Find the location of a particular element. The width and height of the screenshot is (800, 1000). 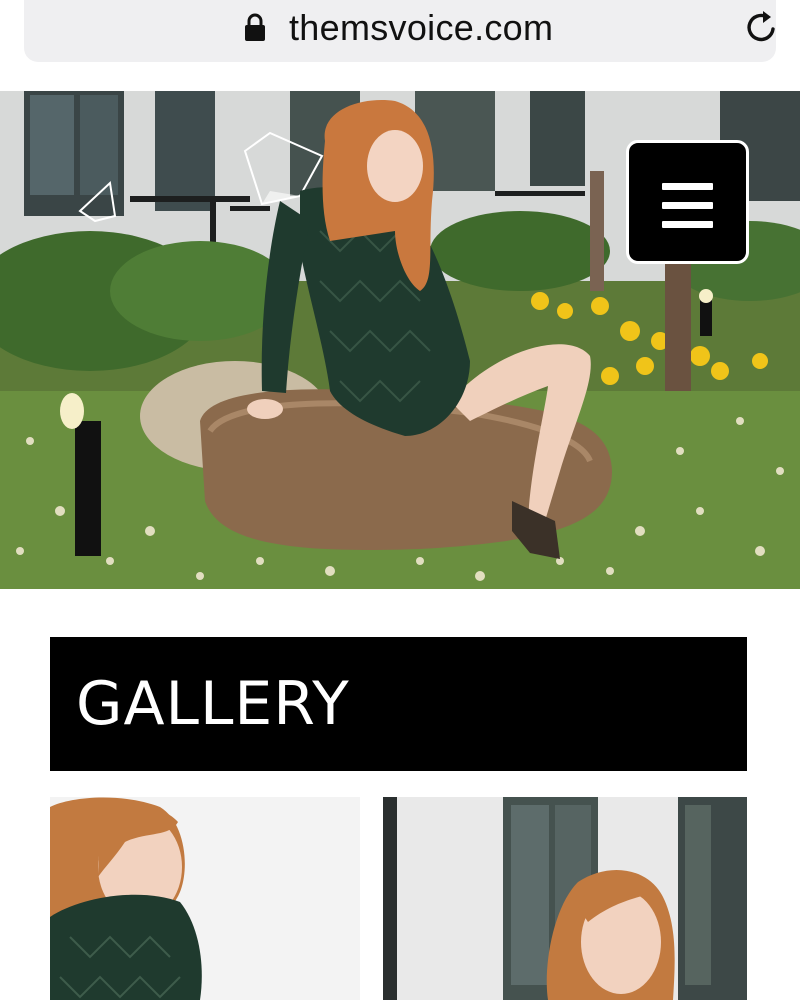

gallery-heading-banner: GALLERY is located at coordinates (398, 704).